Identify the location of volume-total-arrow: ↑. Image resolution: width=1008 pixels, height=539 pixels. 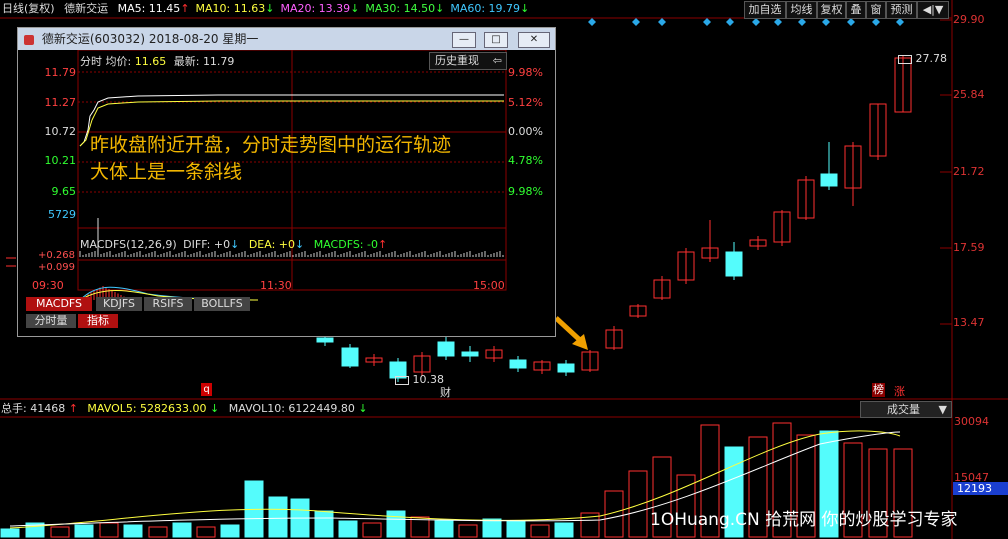
(73, 408).